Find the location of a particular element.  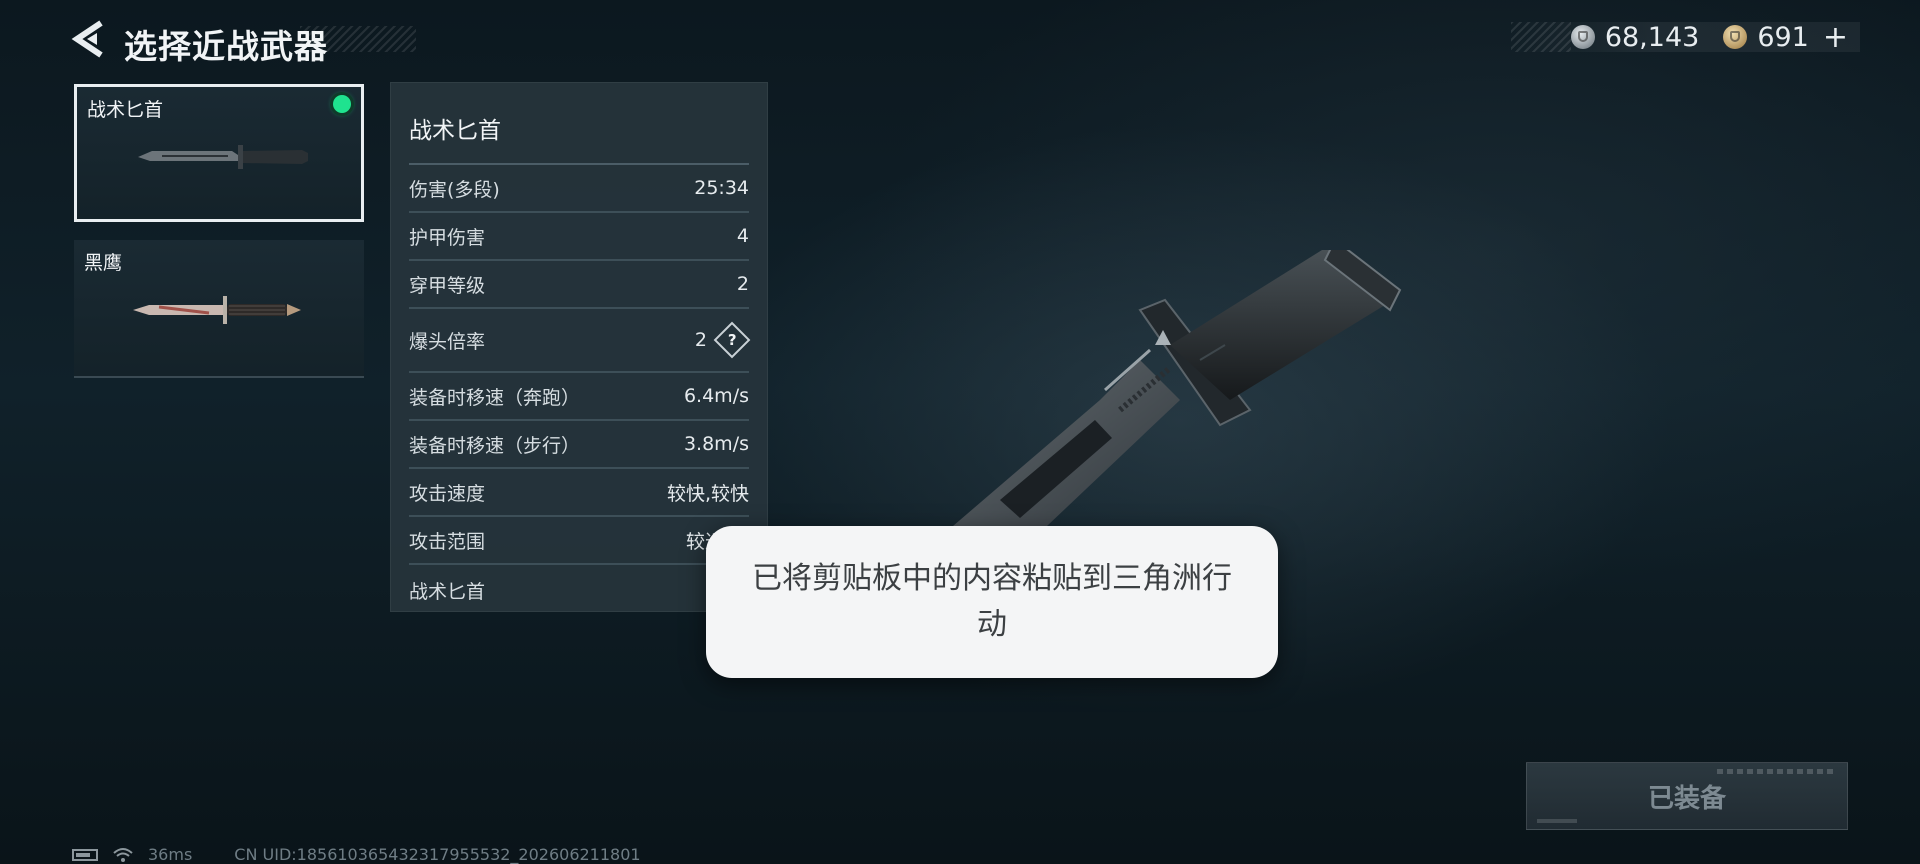

clipboard-toast: 已将剪贴板中的内容粘贴到三角洲行动 is located at coordinates (992, 602).